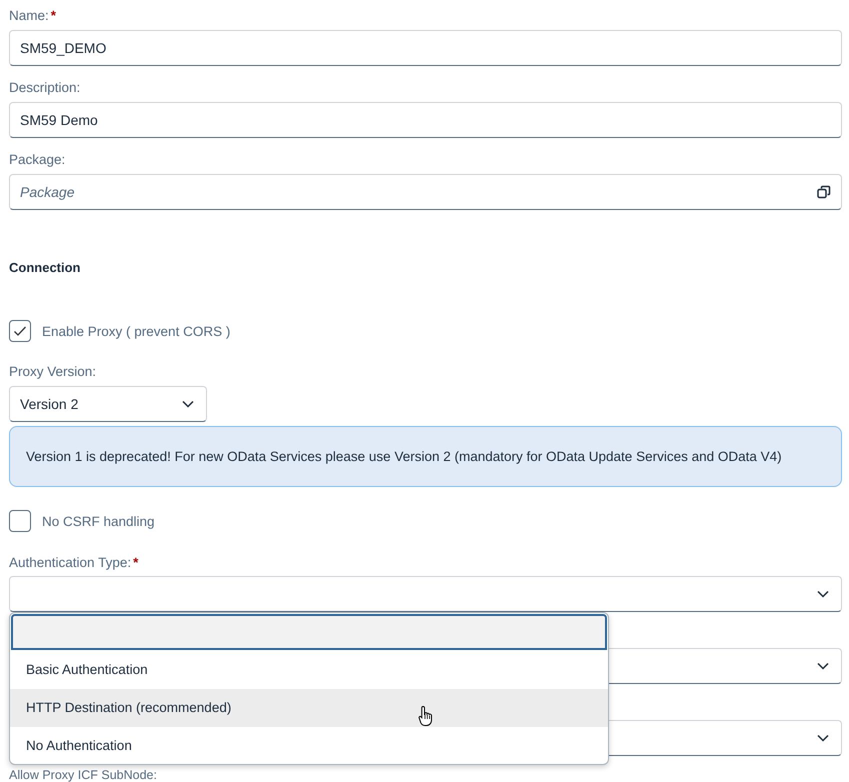 The height and width of the screenshot is (782, 849). Describe the element at coordinates (425, 120) in the screenshot. I see `input-field: SM59 Demo` at that location.